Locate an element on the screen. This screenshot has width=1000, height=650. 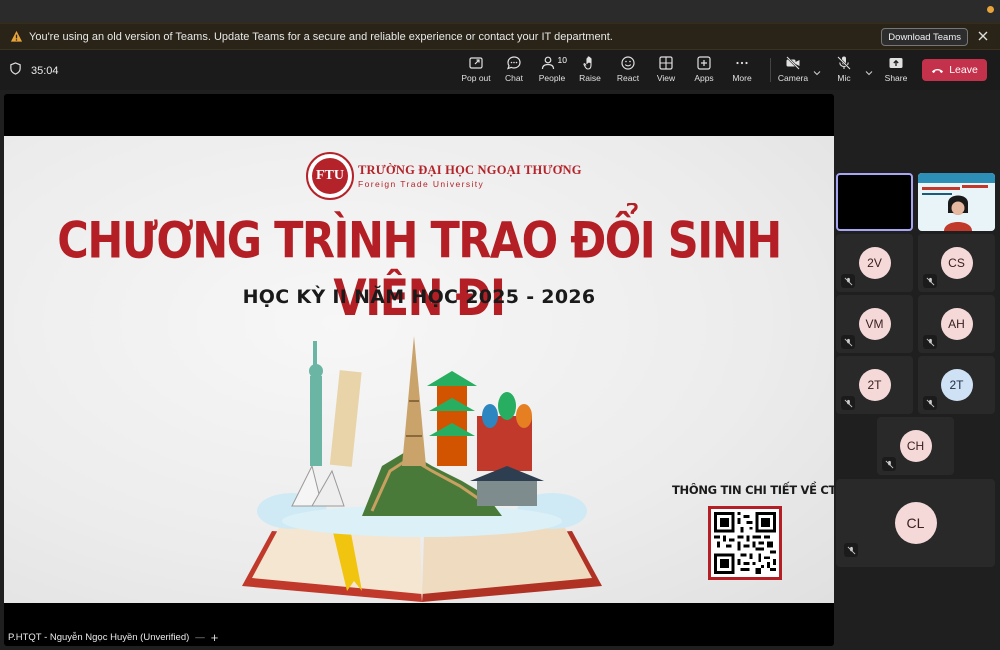
presenter-video-feed is located at coordinates (956, 202).